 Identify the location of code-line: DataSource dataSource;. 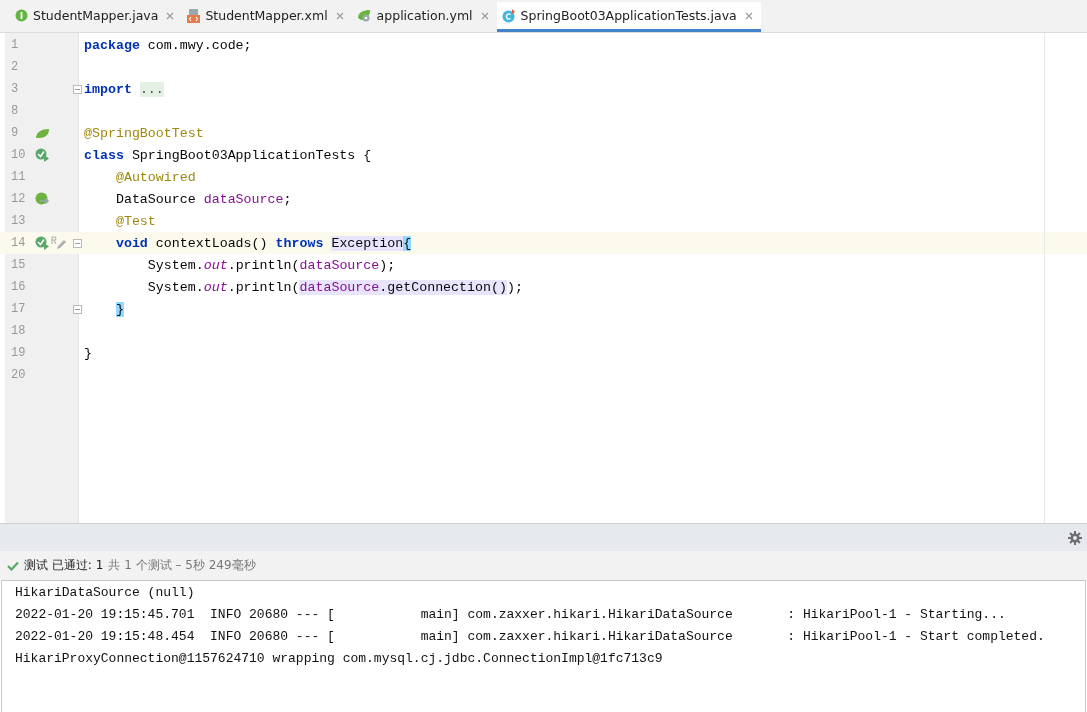
(203, 199).